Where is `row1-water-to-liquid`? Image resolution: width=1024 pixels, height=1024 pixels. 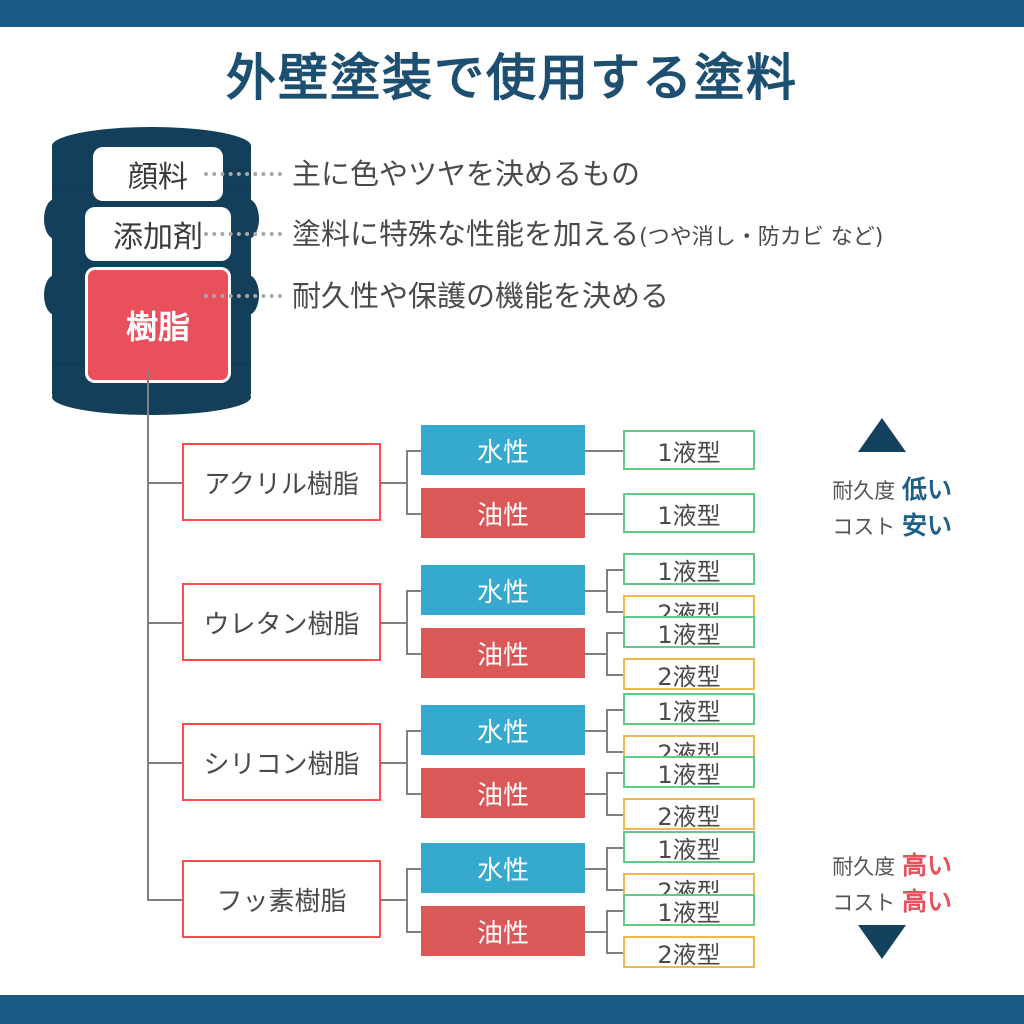 row1-water-to-liquid is located at coordinates (604, 451).